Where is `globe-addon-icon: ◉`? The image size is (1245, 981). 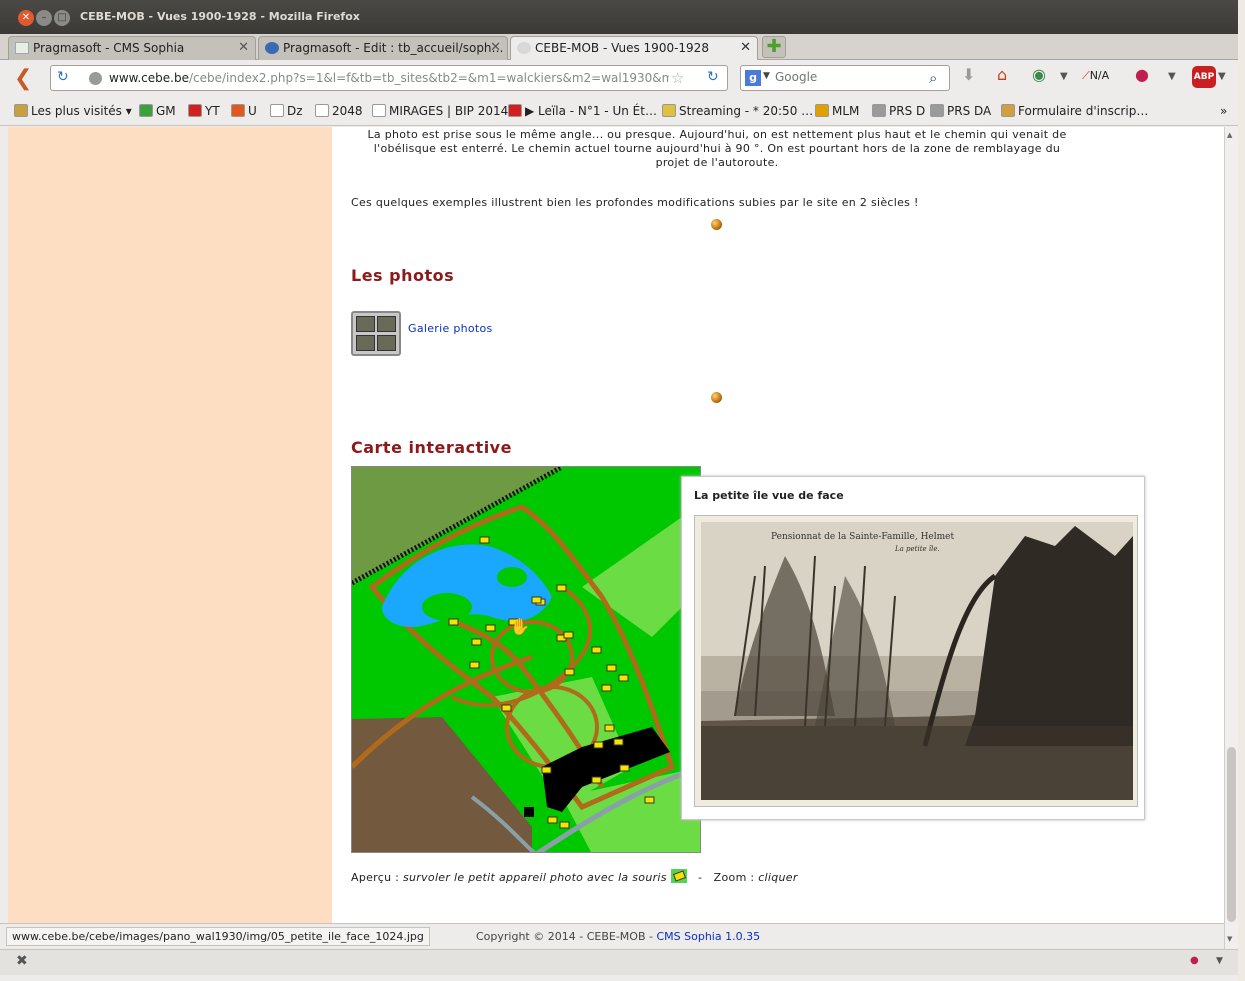 globe-addon-icon: ◉ is located at coordinates (1039, 74).